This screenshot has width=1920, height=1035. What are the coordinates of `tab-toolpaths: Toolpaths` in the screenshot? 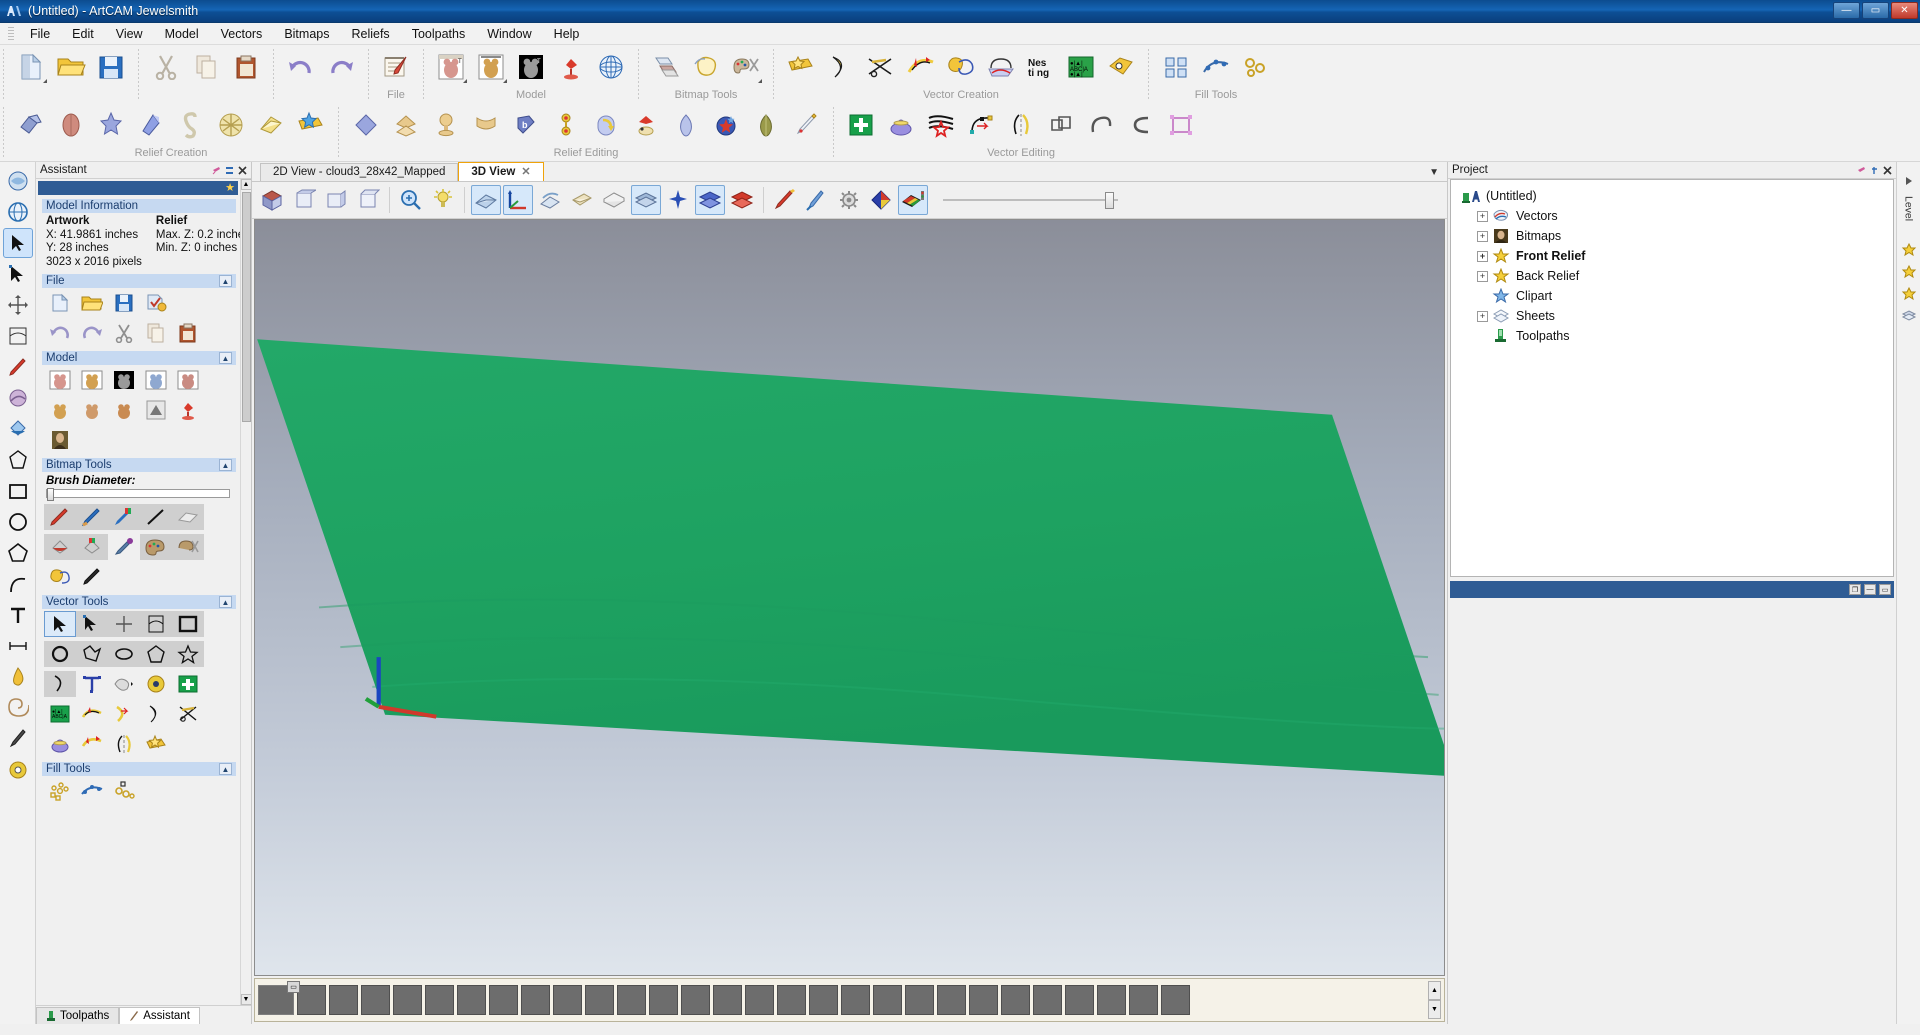 It's located at (78, 1015).